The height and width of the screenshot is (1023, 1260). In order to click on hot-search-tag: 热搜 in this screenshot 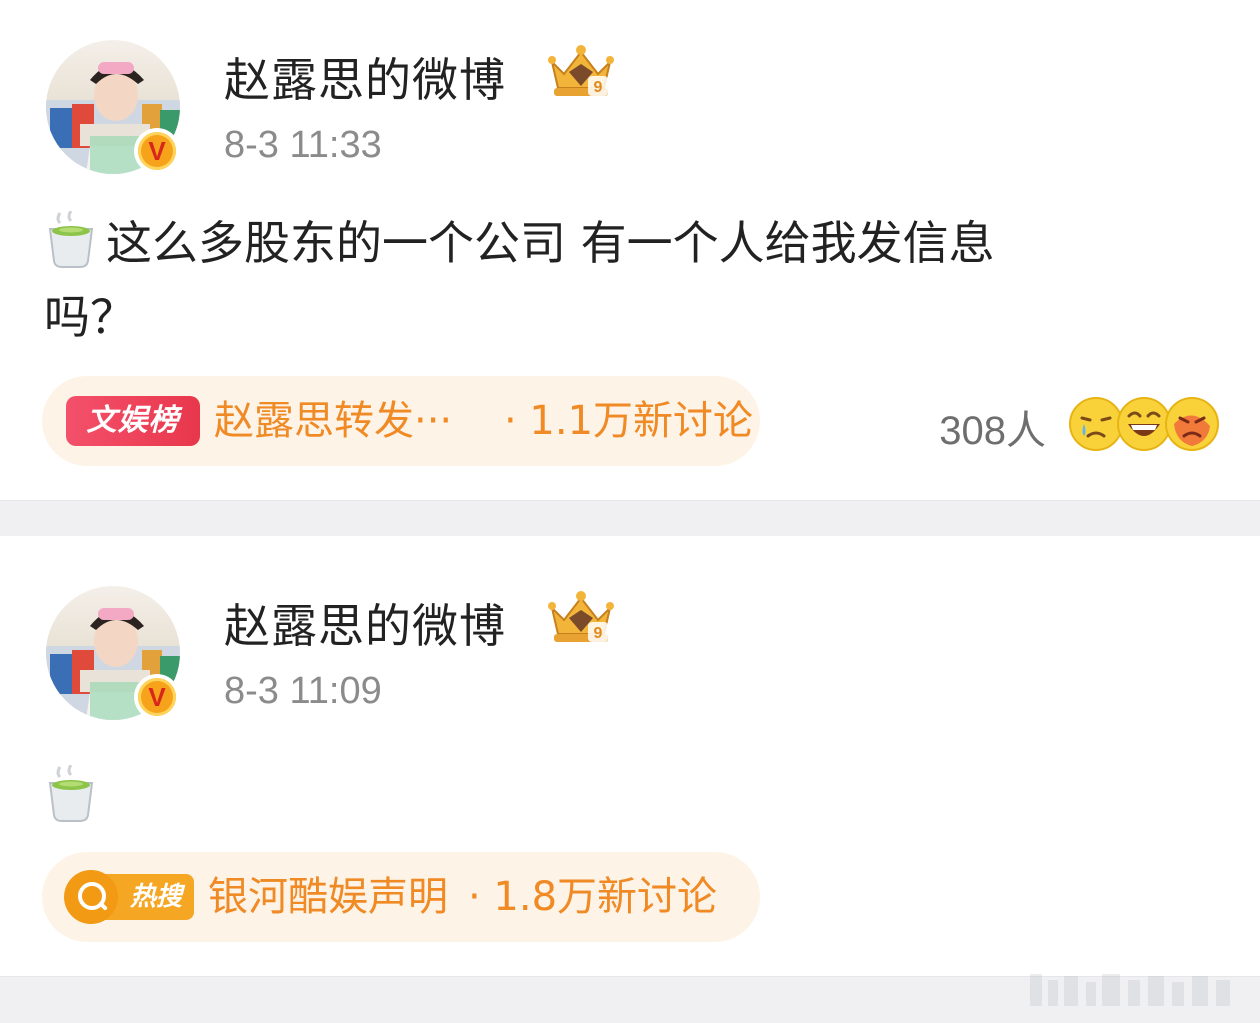, I will do `click(129, 897)`.